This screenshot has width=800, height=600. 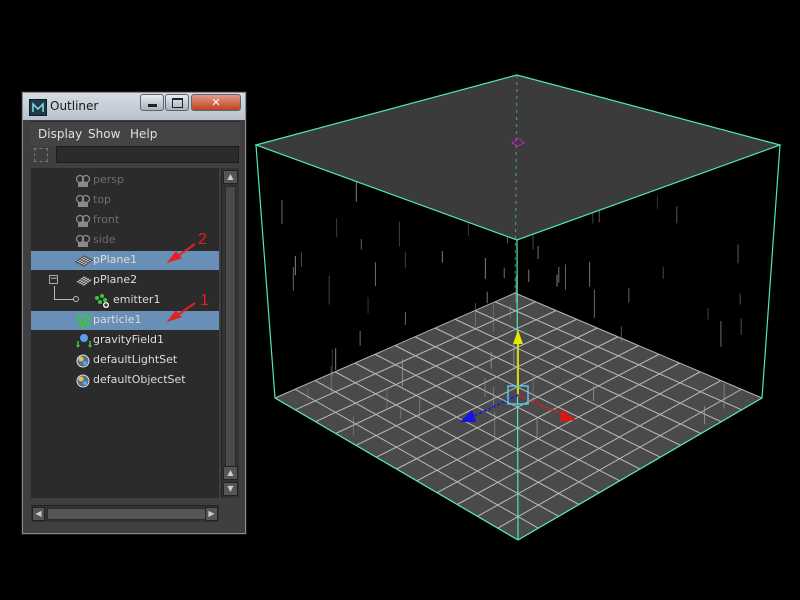 What do you see at coordinates (125, 180) in the screenshot?
I see `outliner-item: persp` at bounding box center [125, 180].